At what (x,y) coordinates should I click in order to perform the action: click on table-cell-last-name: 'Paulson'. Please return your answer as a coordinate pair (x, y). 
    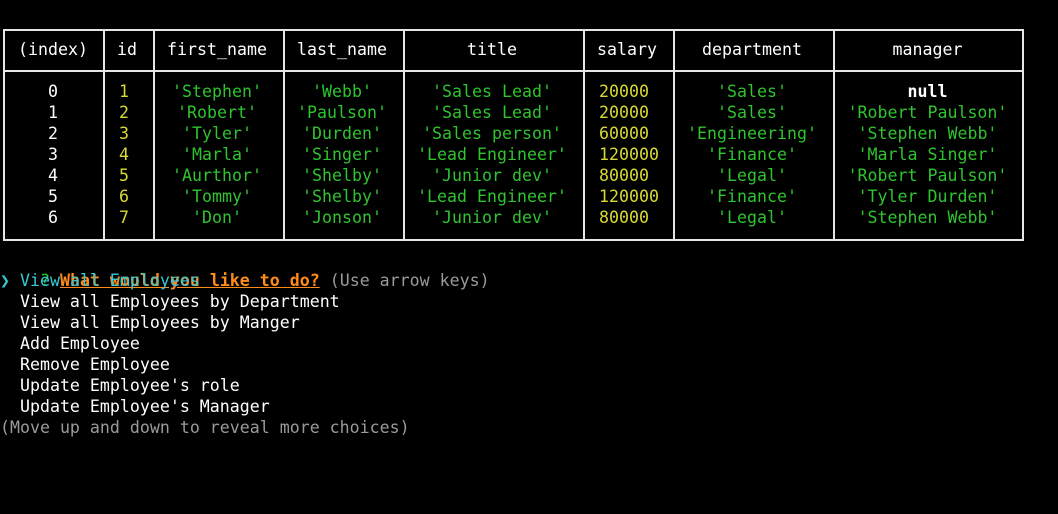
    Looking at the image, I should click on (342, 112).